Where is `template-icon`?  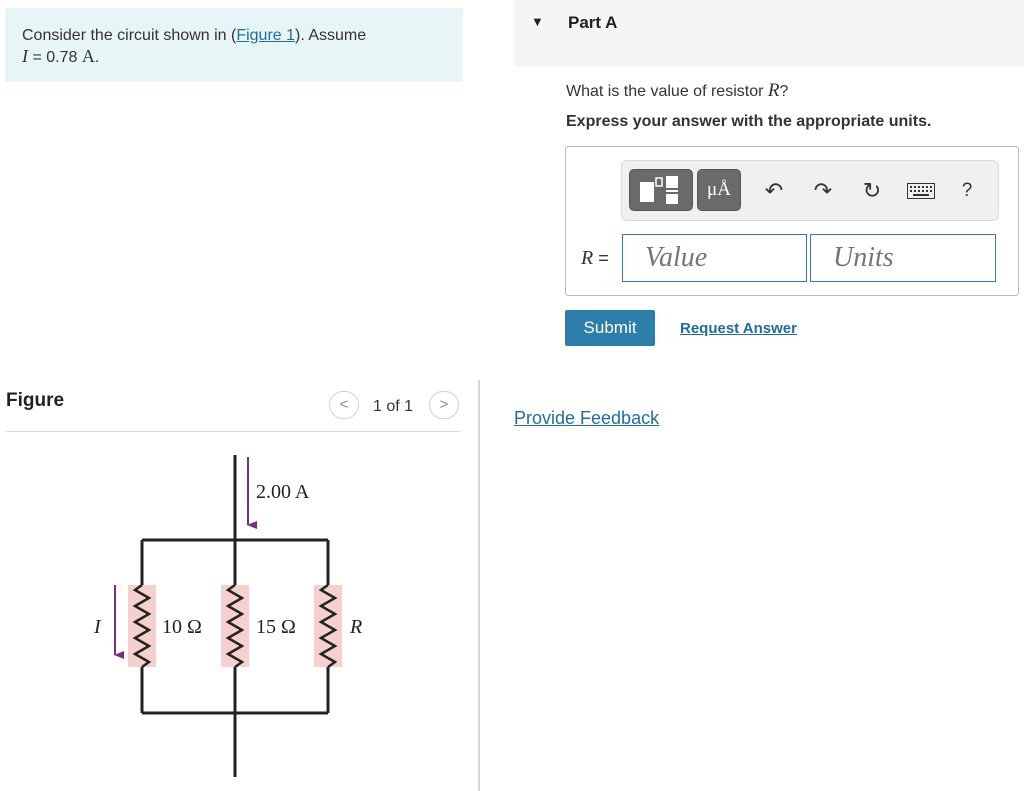
template-icon is located at coordinates (659, 190).